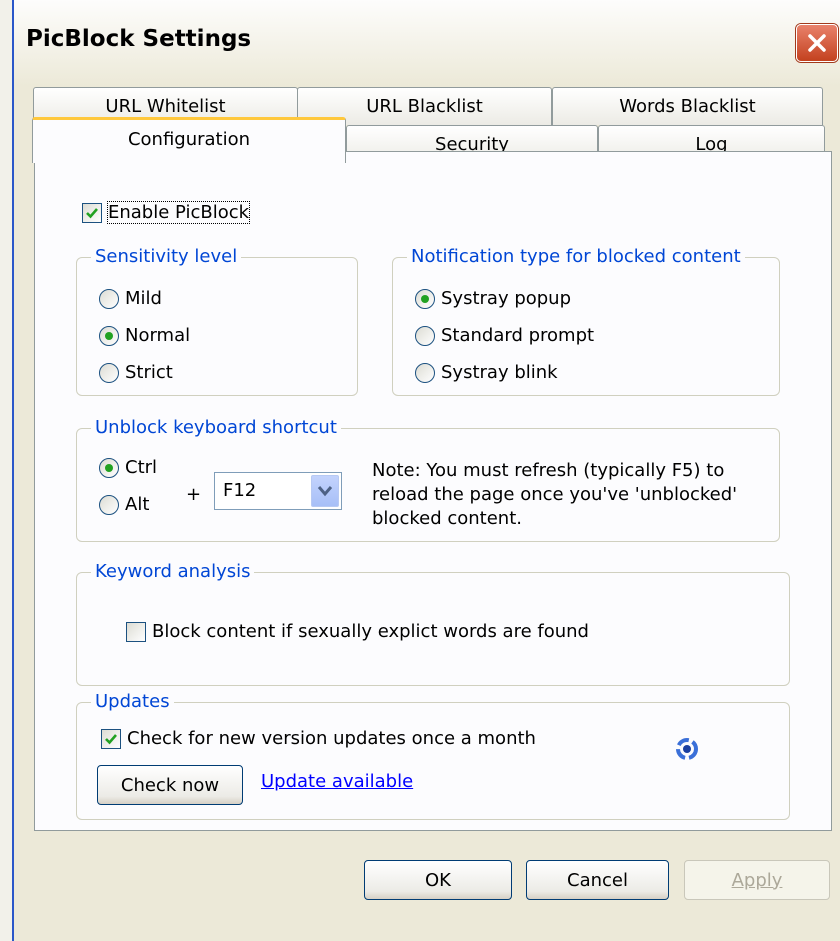  What do you see at coordinates (139, 39) in the screenshot?
I see `window-title: PicBlock Settings` at bounding box center [139, 39].